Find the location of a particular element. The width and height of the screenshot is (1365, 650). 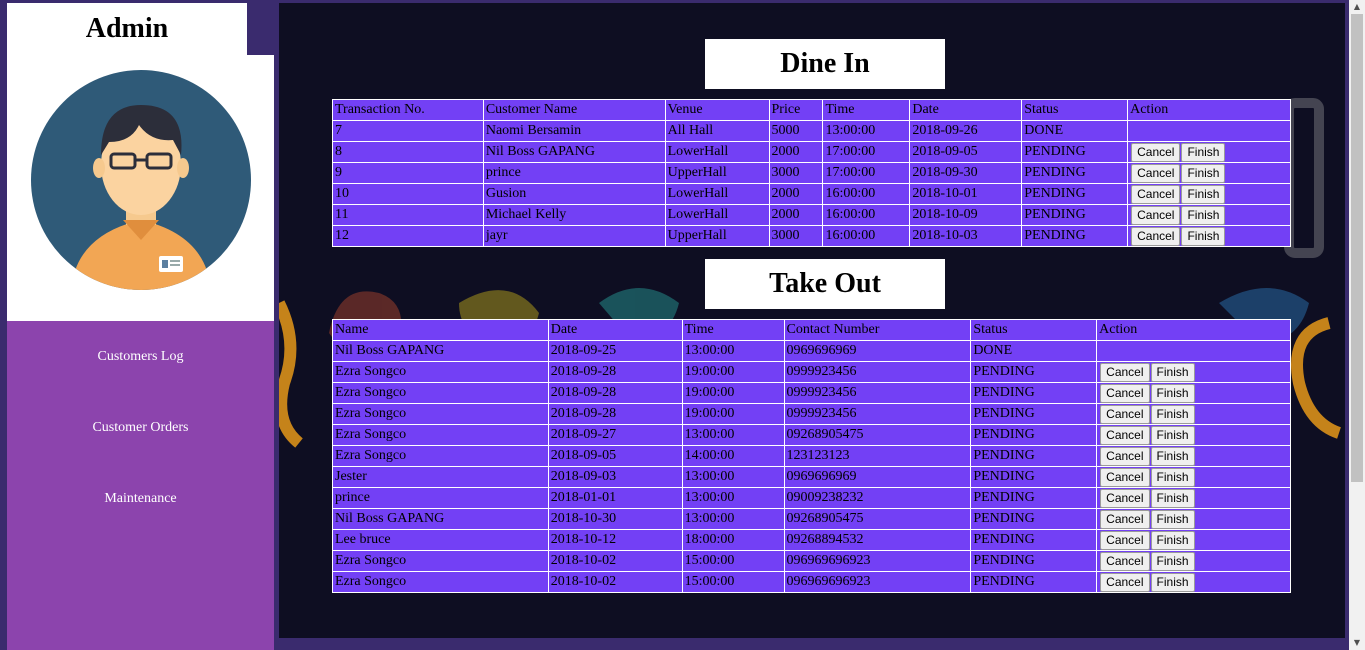

contact-number-cell: 0969696969 is located at coordinates (877, 477).